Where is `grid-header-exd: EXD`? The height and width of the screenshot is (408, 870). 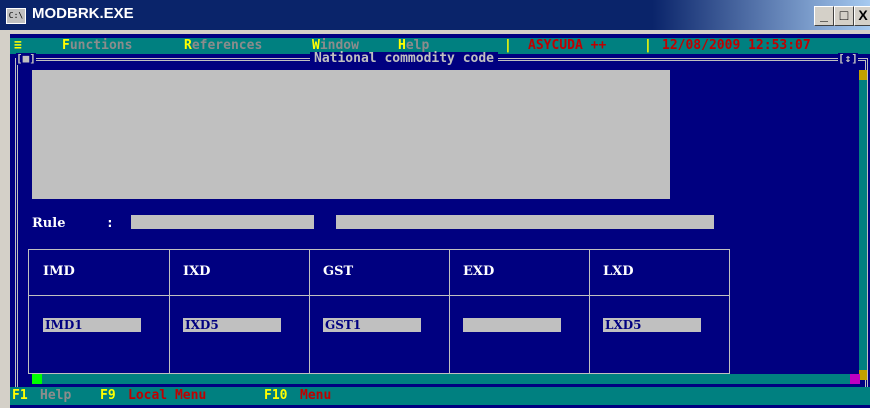 grid-header-exd: EXD is located at coordinates (479, 271).